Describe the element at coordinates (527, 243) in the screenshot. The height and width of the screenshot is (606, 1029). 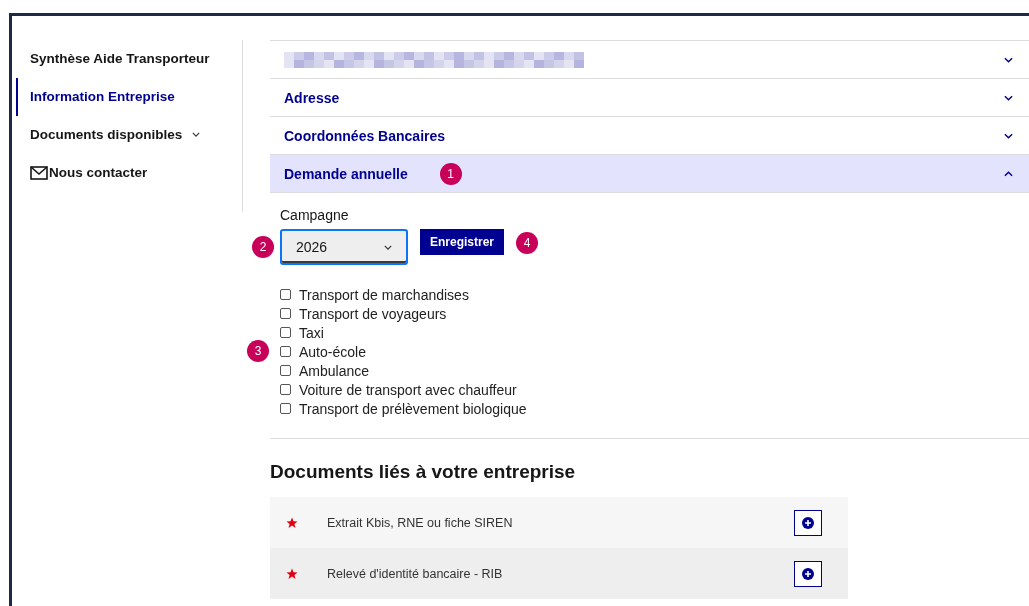
I see `callout-badge: 4` at that location.